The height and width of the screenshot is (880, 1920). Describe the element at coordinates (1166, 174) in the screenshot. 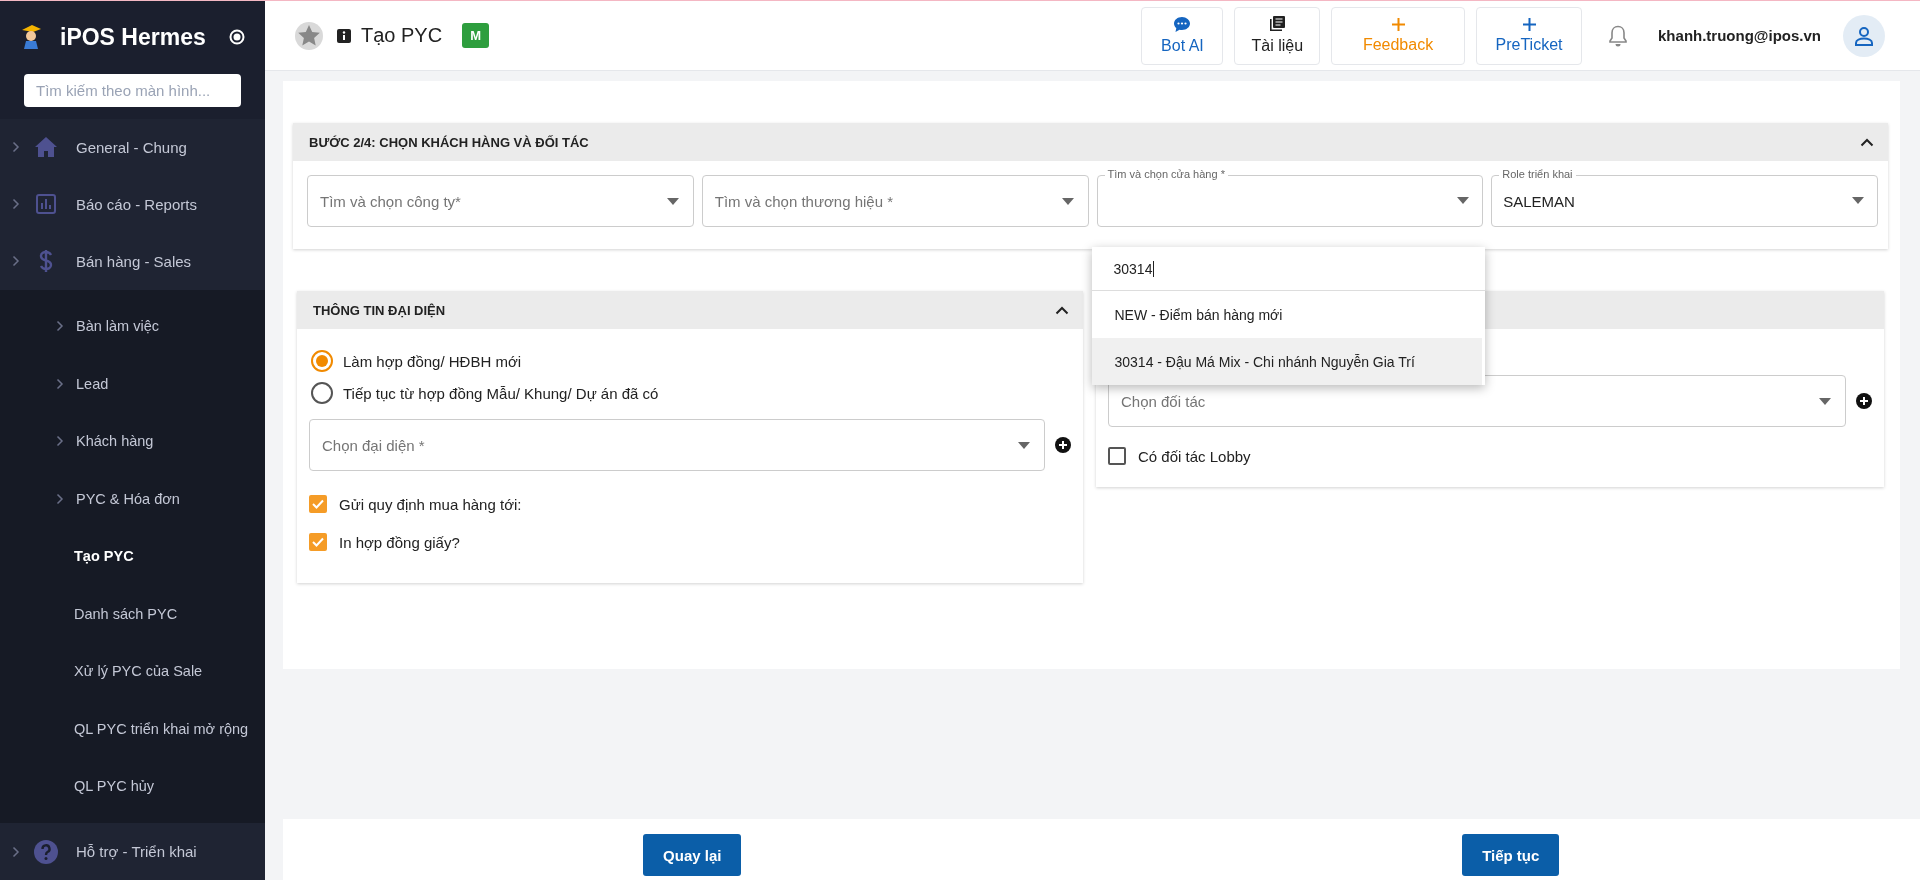

I see `field-label: Tìm và chọn cửa hàng *` at that location.